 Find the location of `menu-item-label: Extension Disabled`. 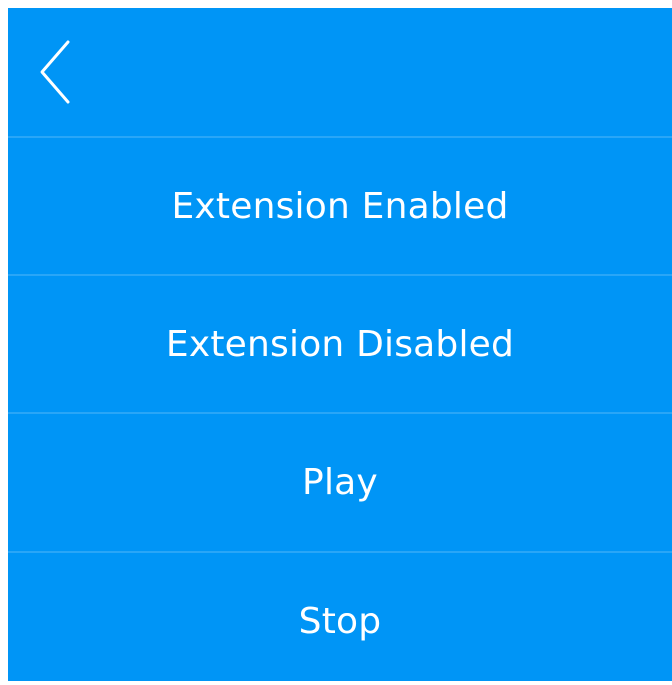

menu-item-label: Extension Disabled is located at coordinates (340, 344).